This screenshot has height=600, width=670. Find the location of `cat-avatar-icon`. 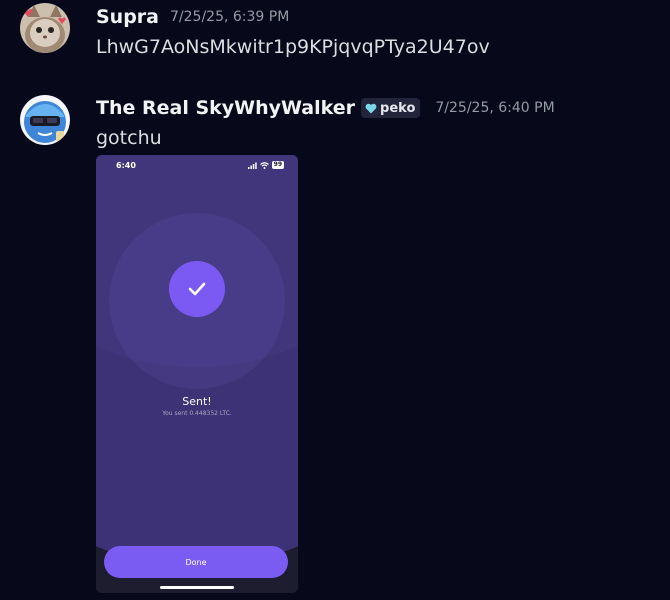

cat-avatar-icon is located at coordinates (45, 28).